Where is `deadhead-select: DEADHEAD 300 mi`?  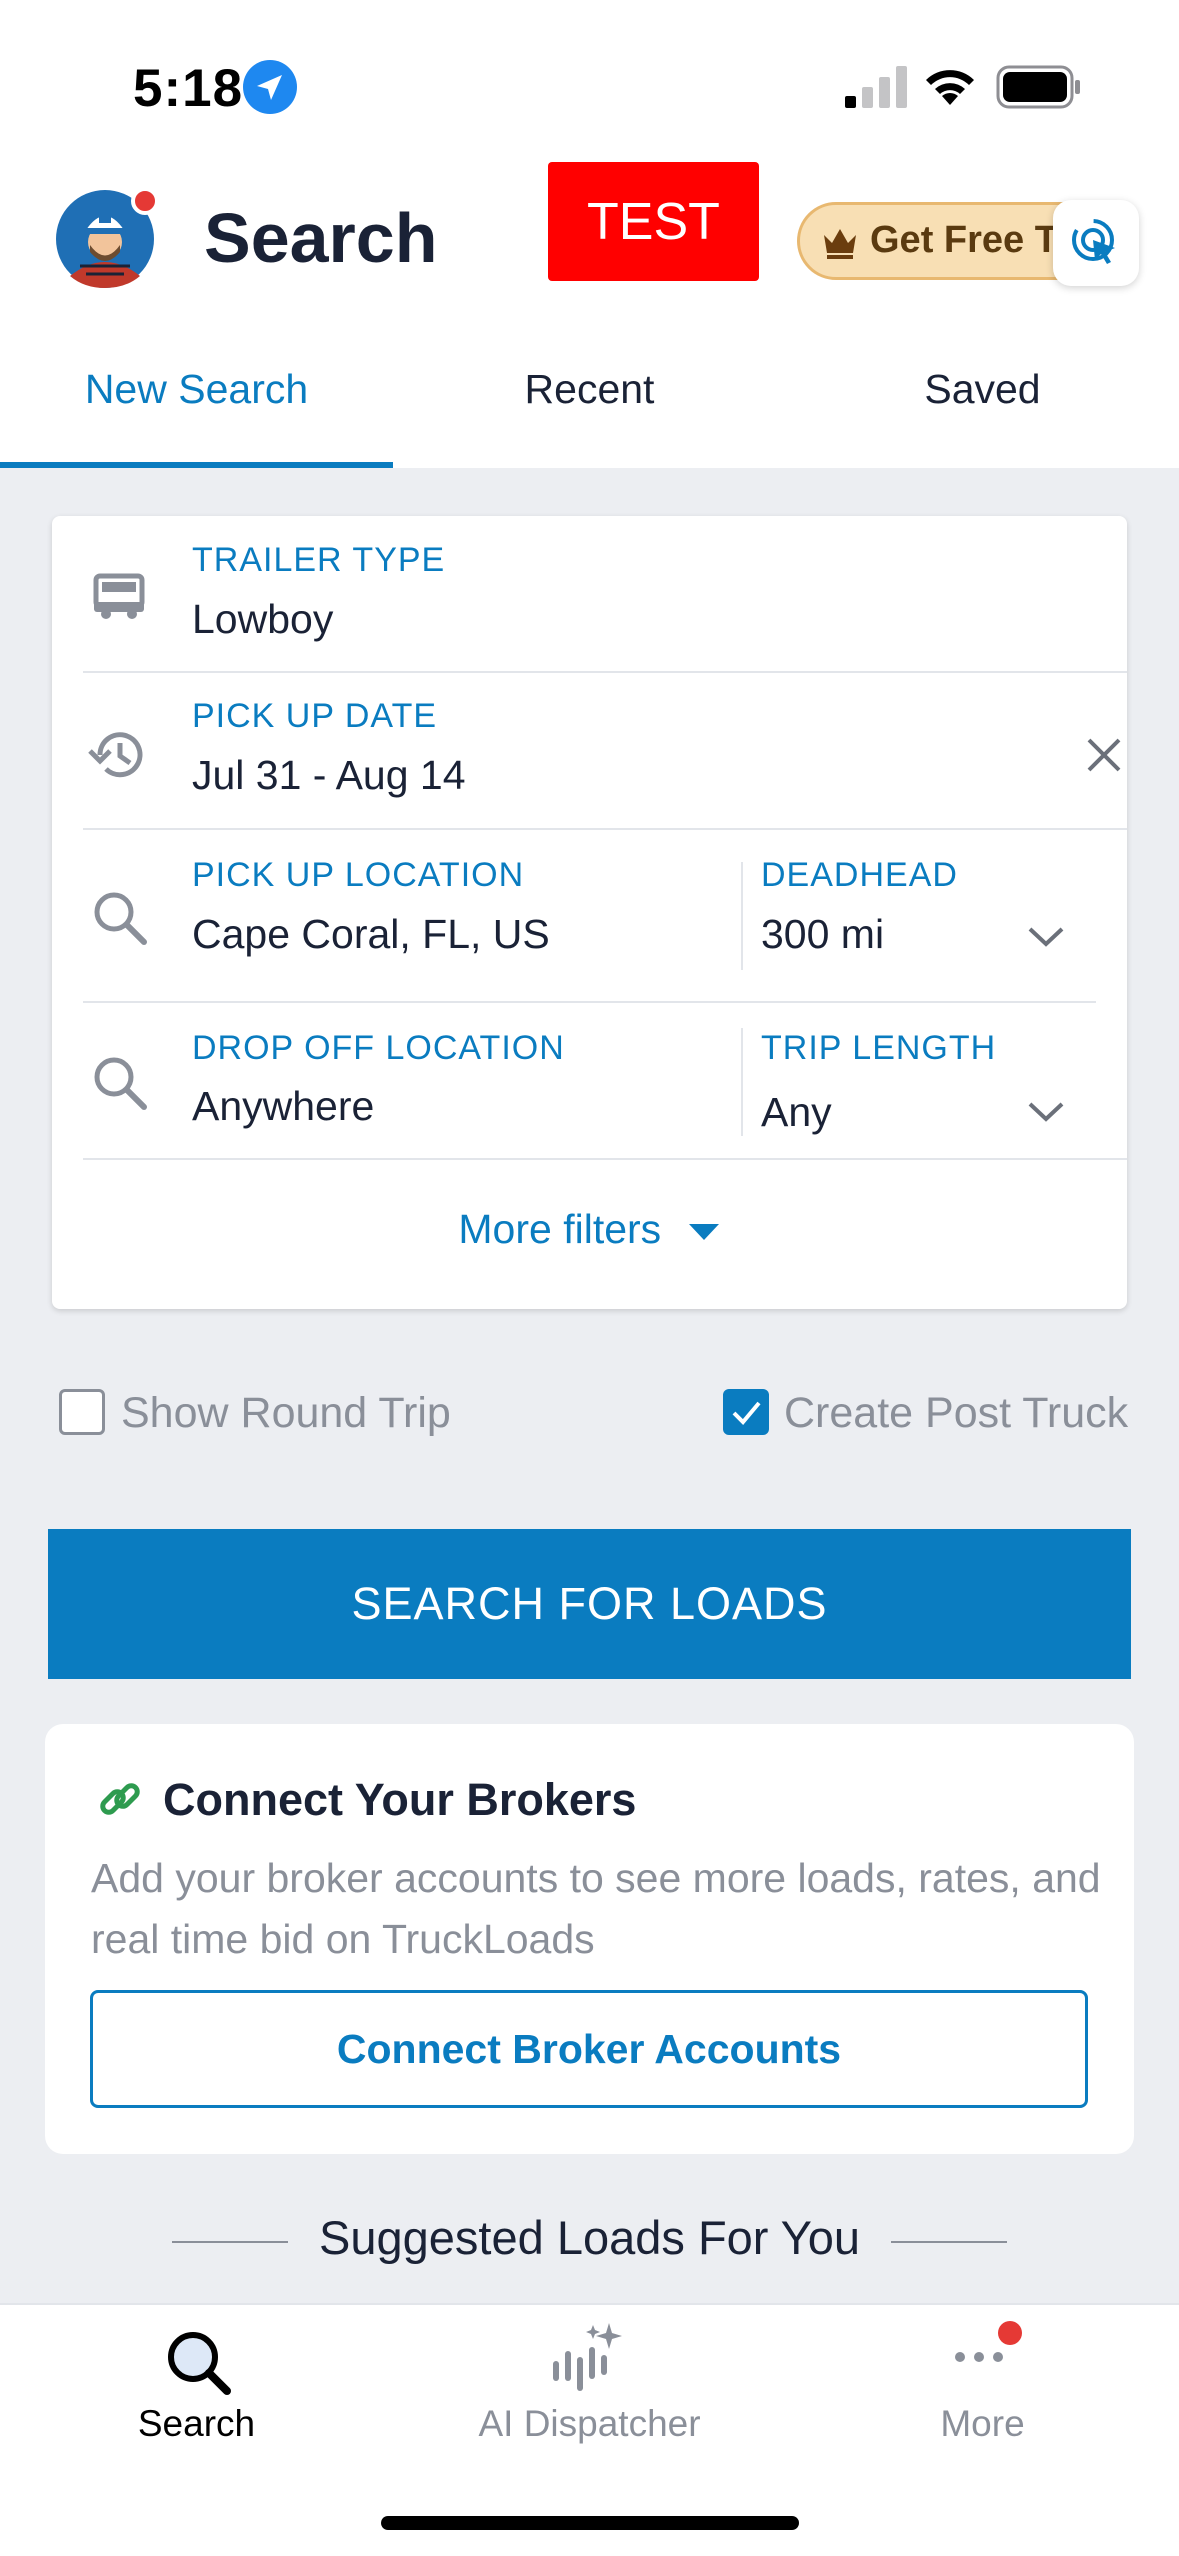 deadhead-select: DEADHEAD 300 mi is located at coordinates (935, 916).